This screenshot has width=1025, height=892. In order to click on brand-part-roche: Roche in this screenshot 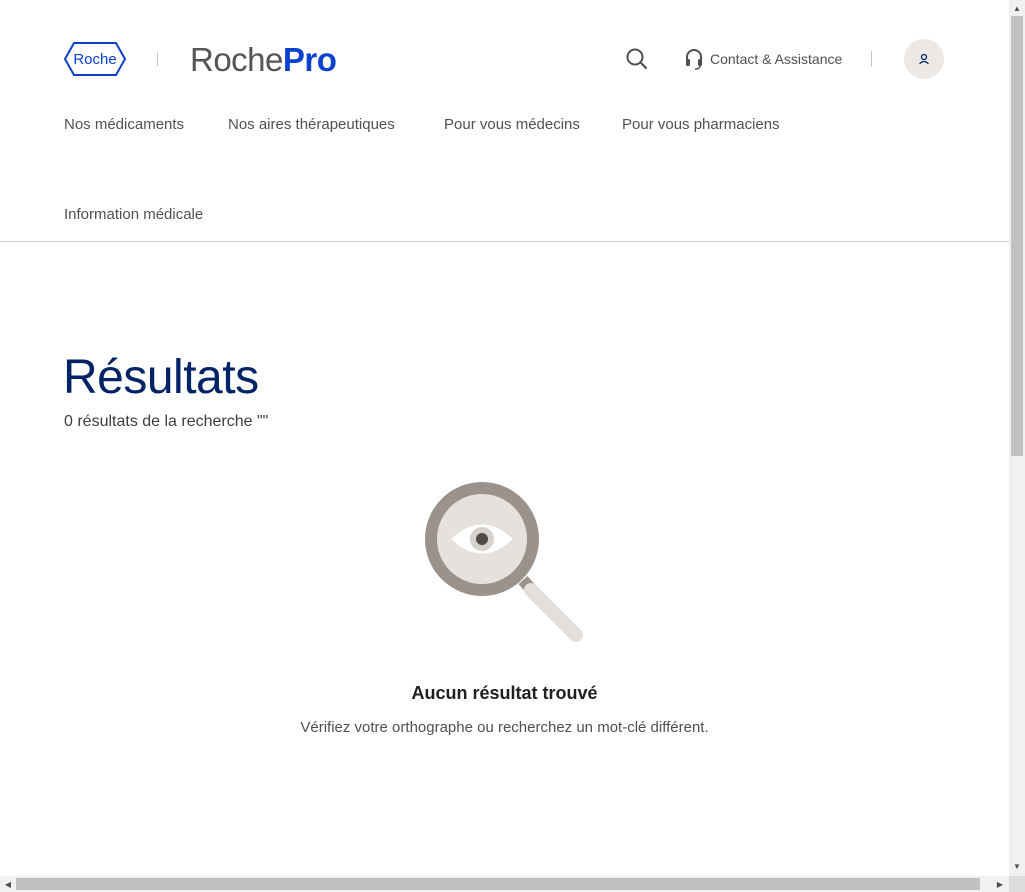, I will do `click(236, 59)`.